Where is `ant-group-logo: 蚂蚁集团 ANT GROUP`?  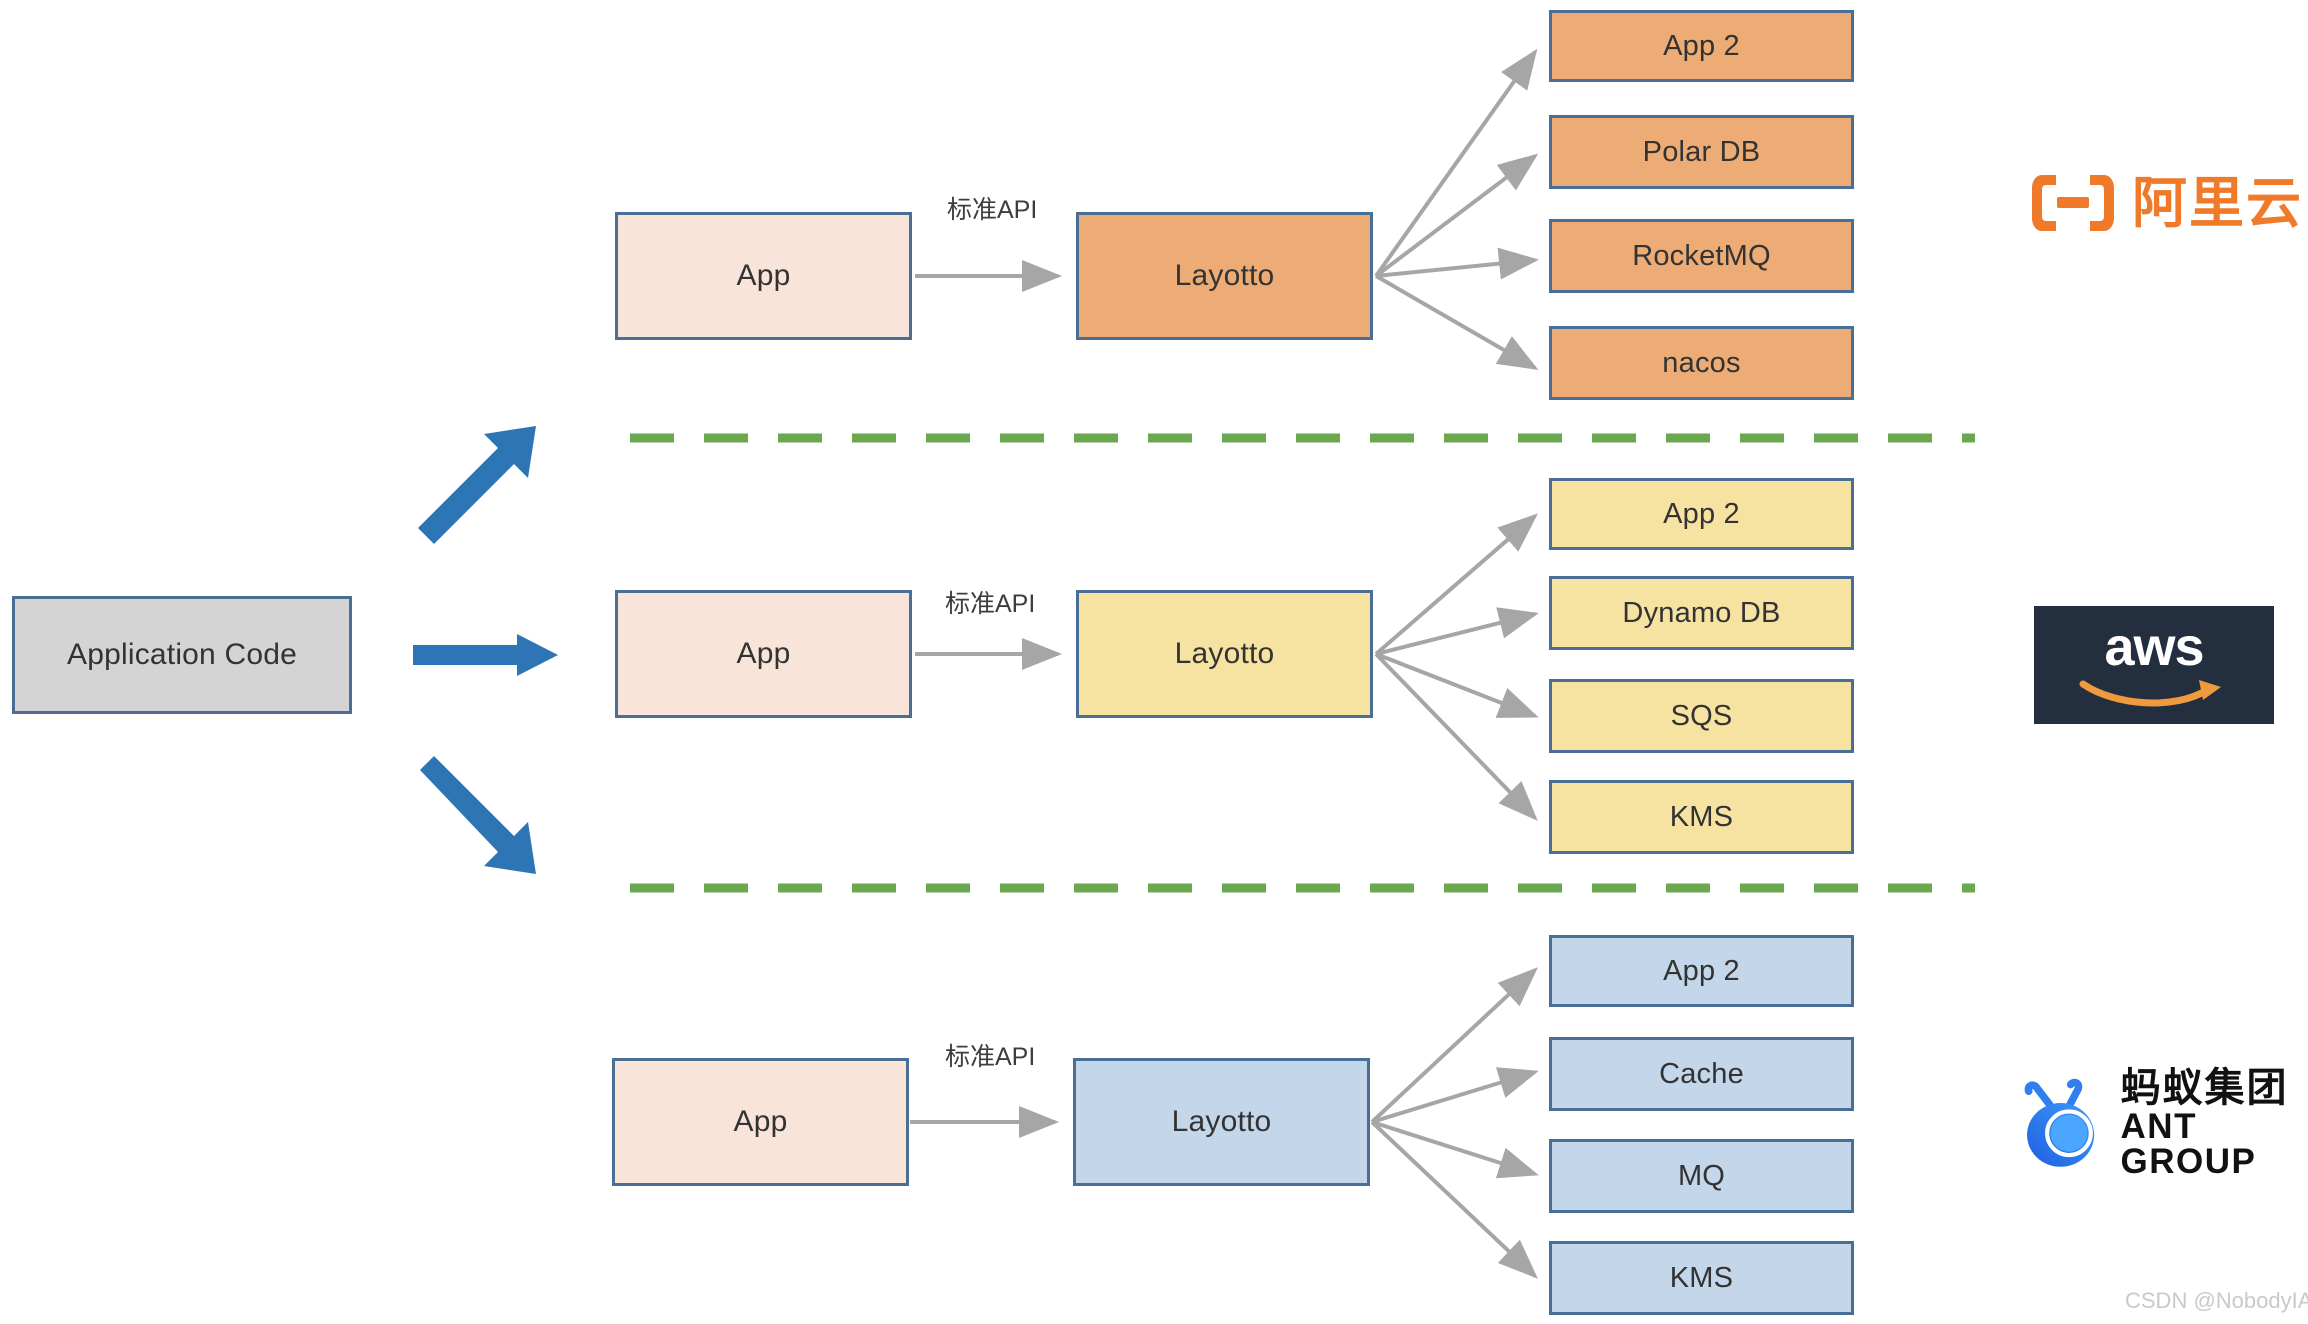
ant-group-logo: 蚂蚁集团 ANT GROUP is located at coordinates (2165, 1124).